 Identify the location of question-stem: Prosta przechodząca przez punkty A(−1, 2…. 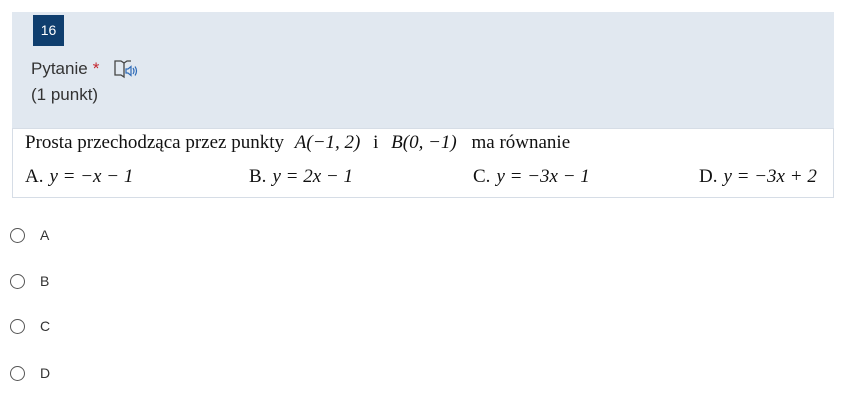
(297, 143).